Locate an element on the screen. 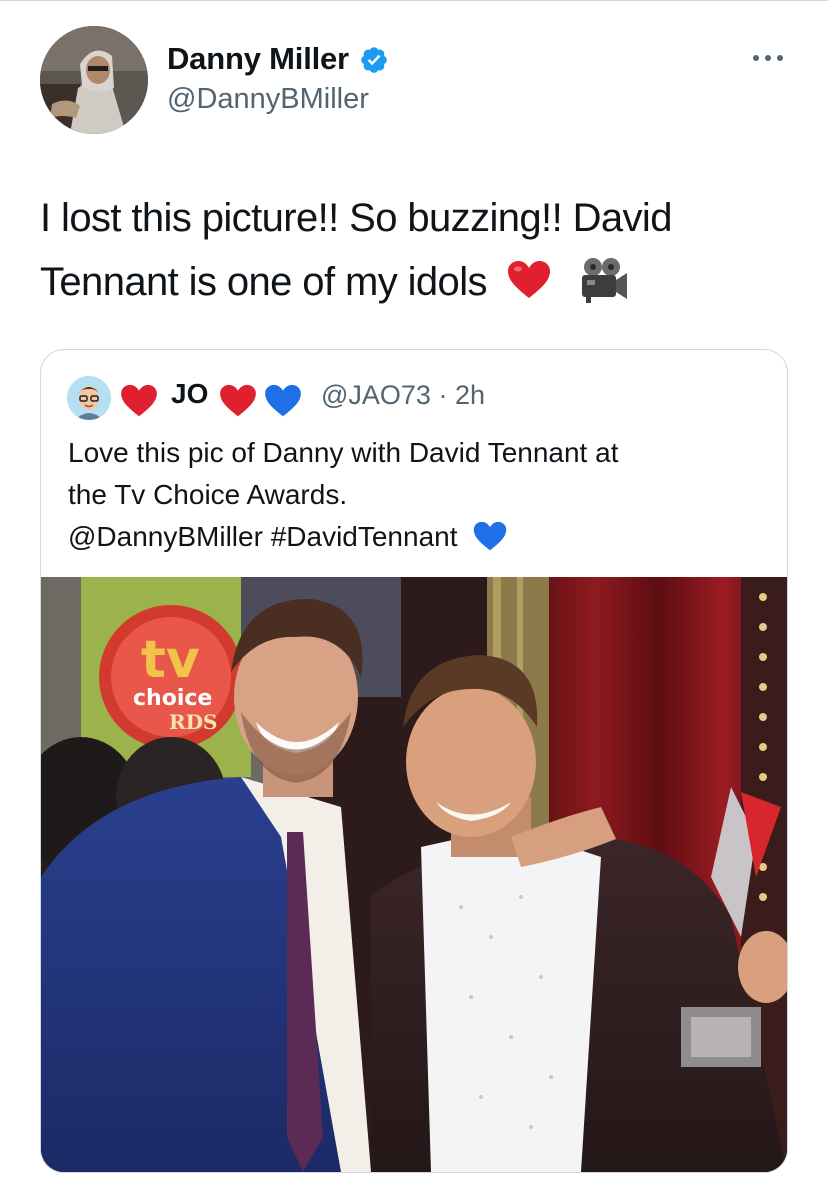 This screenshot has height=1188, width=828. sign-text-tv: tv is located at coordinates (170, 660).